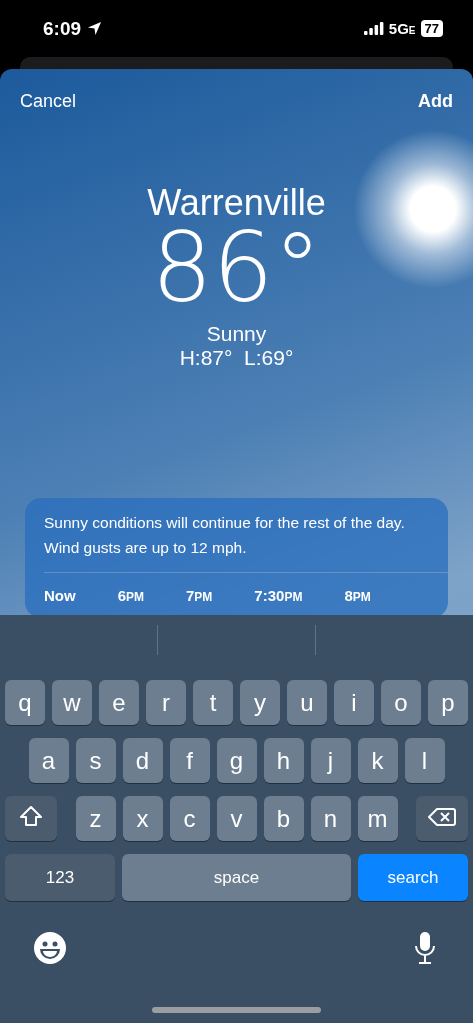 This screenshot has width=473, height=1023. Describe the element at coordinates (95, 28) in the screenshot. I see `location-arrow-icon` at that location.